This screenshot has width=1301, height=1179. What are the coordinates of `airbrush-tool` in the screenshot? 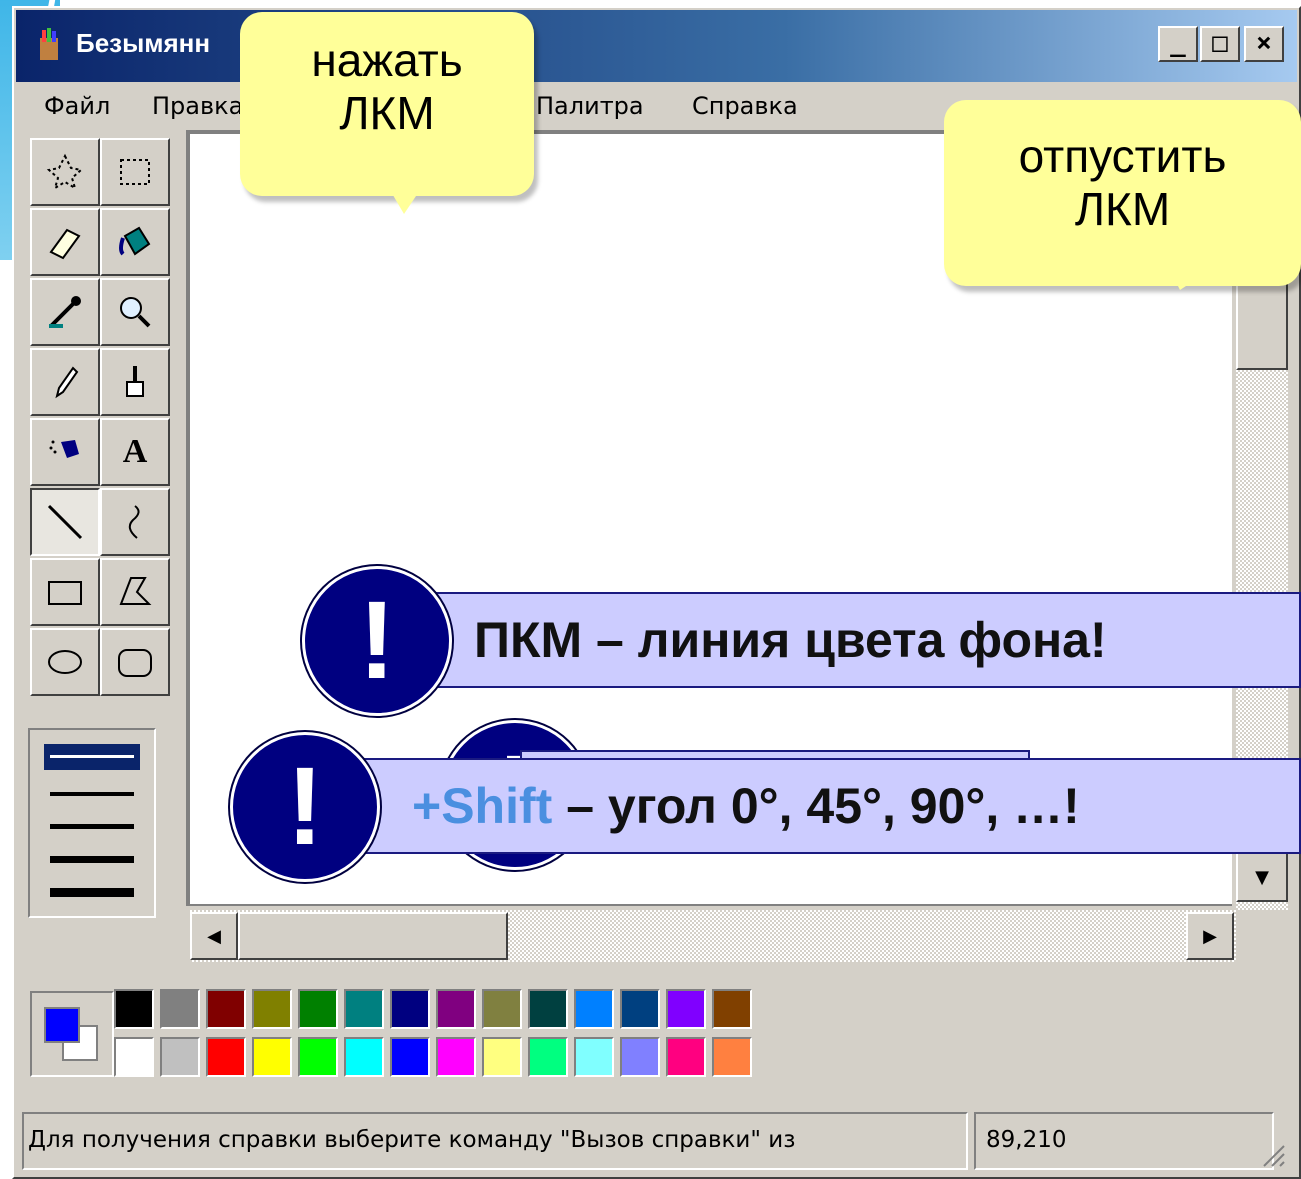 It's located at (65, 452).